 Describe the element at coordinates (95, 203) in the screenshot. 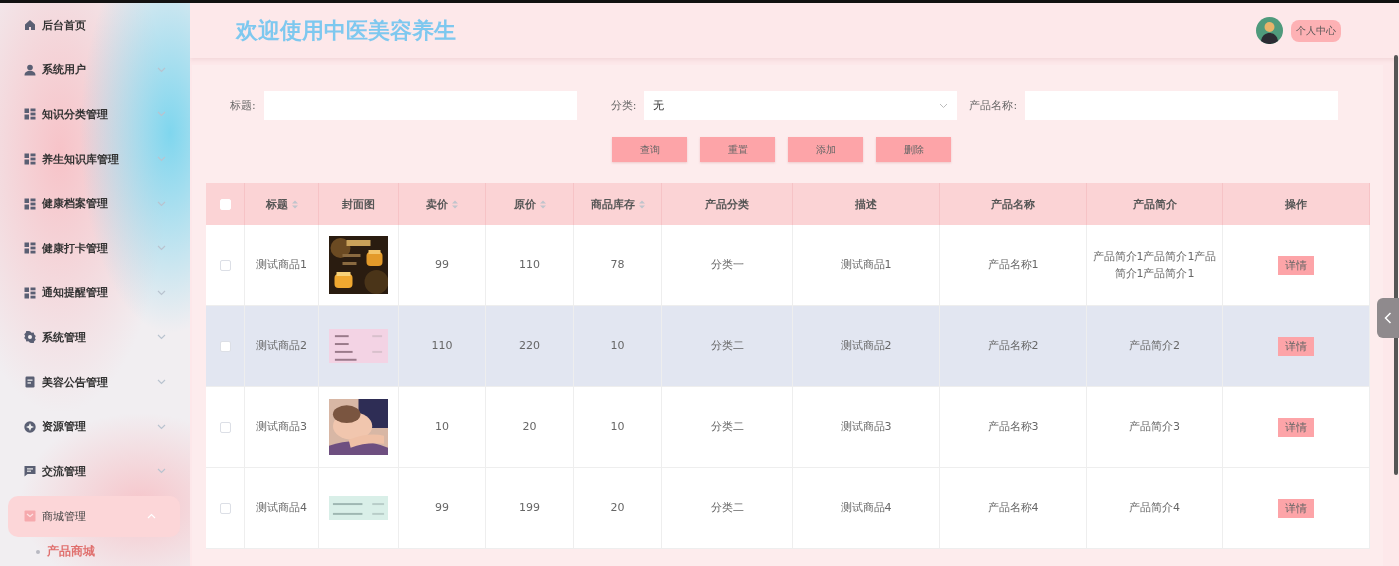

I see `sidebar-item: 健康档案管理` at that location.